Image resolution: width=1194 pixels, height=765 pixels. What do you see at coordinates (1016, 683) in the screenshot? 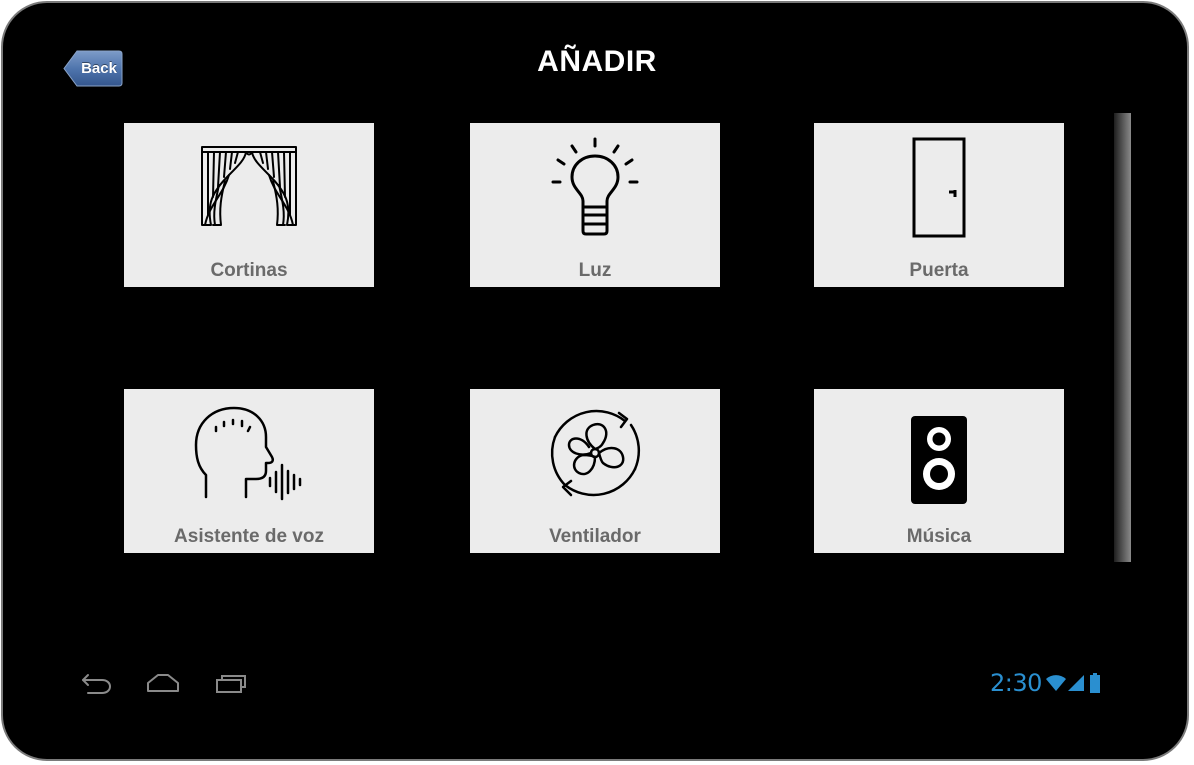
I see `clock: 2:30` at bounding box center [1016, 683].